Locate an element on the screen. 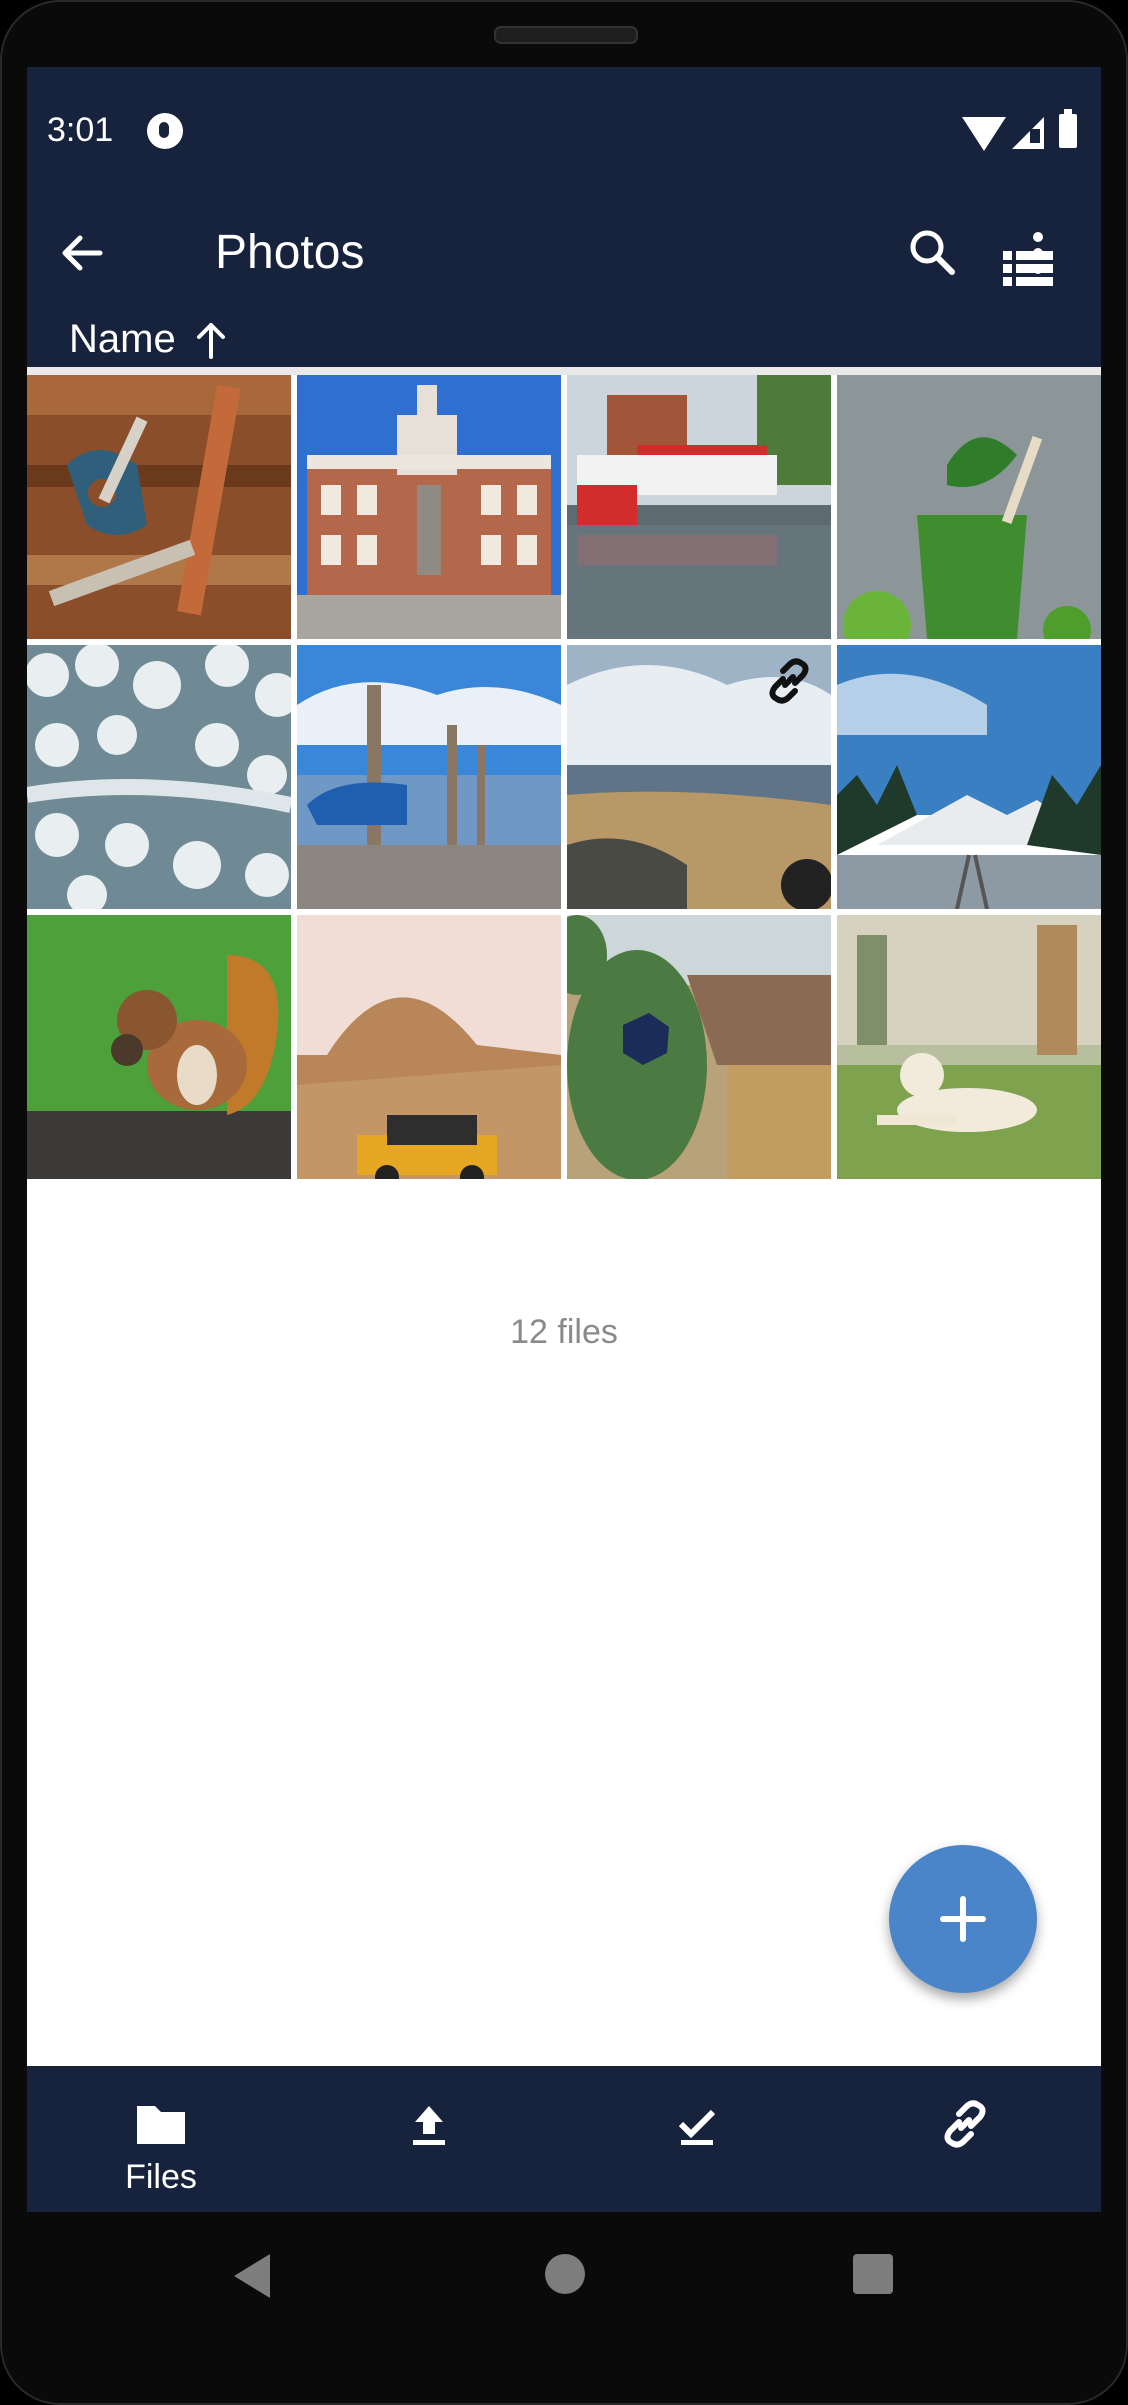 This screenshot has width=1128, height=2405. system-recents-icon is located at coordinates (873, 2274).